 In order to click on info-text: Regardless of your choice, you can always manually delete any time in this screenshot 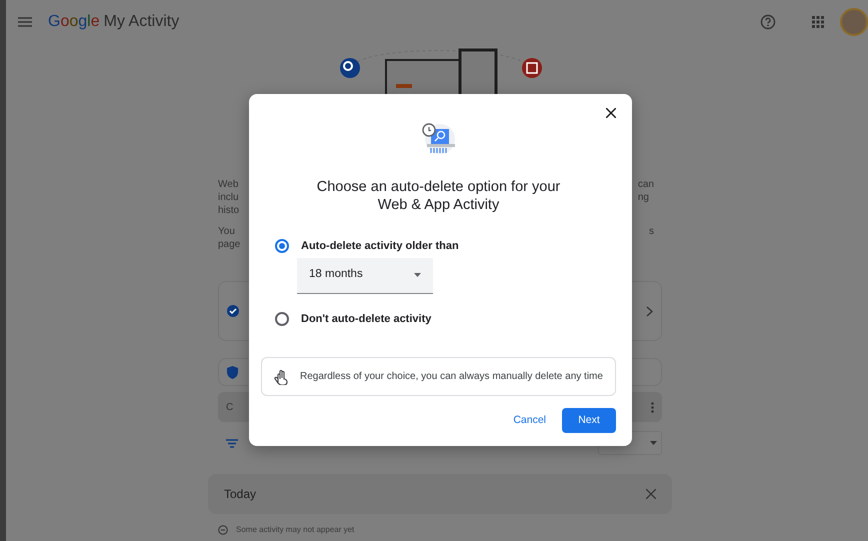, I will do `click(451, 377)`.